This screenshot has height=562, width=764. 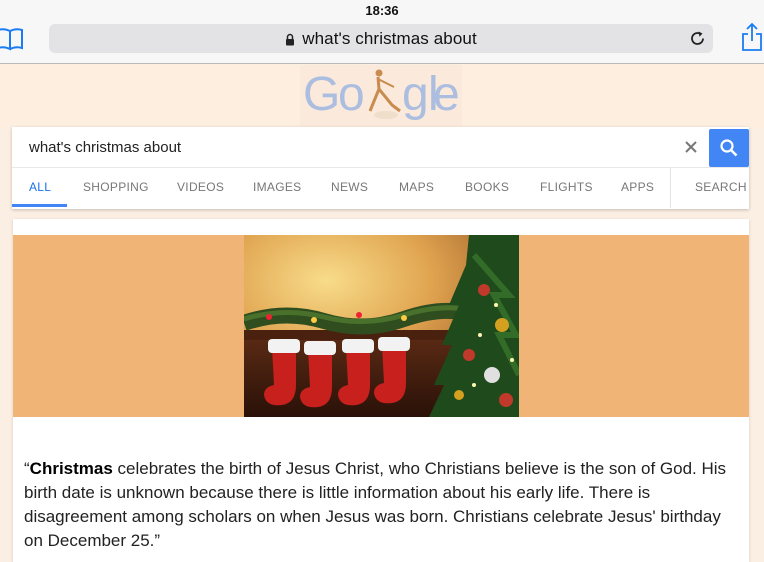 I want to click on tab-apps: APPS, so click(x=637, y=187).